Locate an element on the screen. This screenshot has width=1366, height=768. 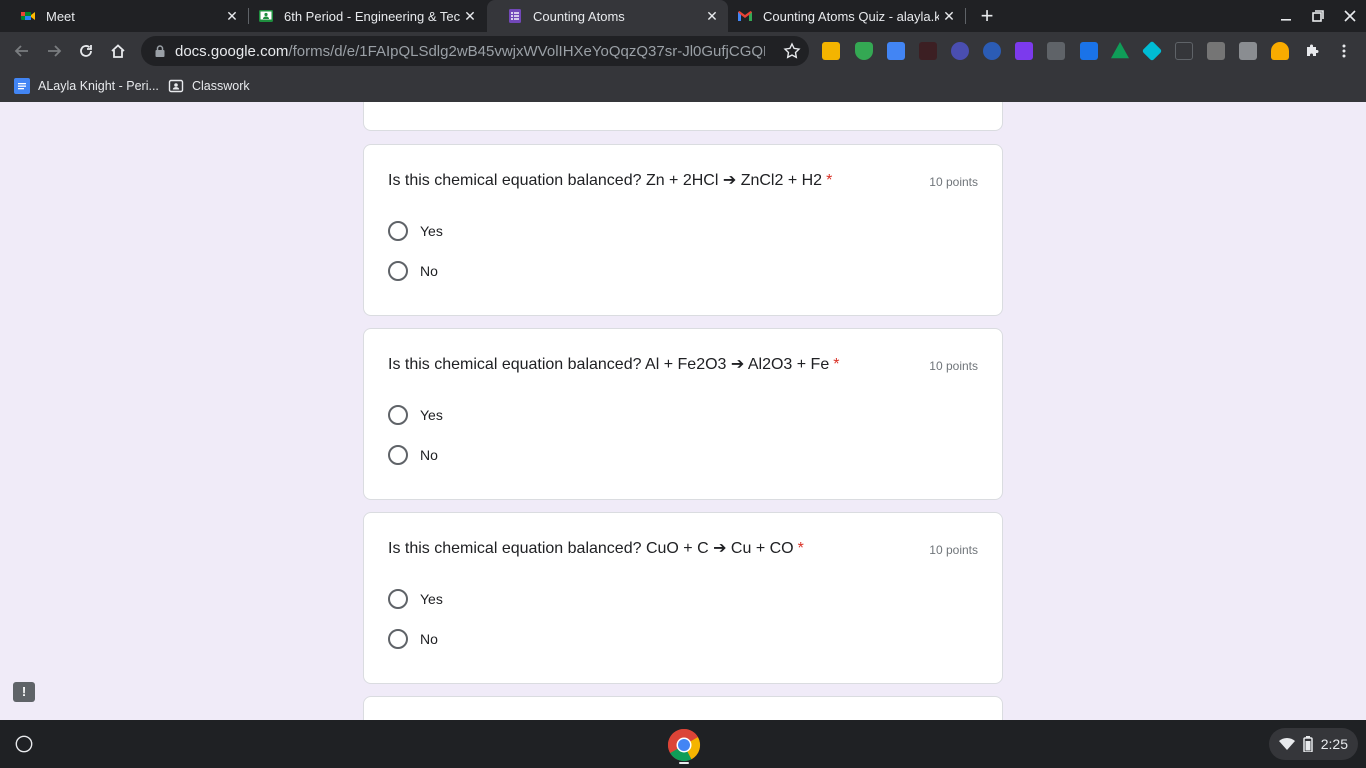
google-meet-icon is located at coordinates (28, 16).